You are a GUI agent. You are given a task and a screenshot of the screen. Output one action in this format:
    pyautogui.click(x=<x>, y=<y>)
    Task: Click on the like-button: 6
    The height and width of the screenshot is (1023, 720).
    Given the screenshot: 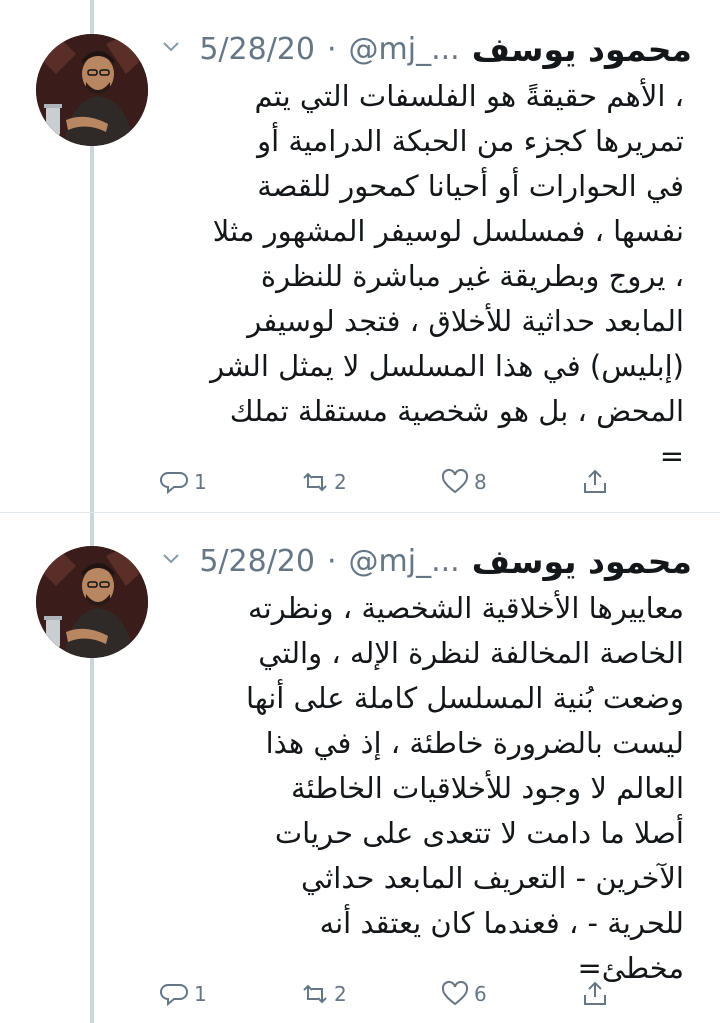 What is the action you would take?
    pyautogui.click(x=463, y=994)
    